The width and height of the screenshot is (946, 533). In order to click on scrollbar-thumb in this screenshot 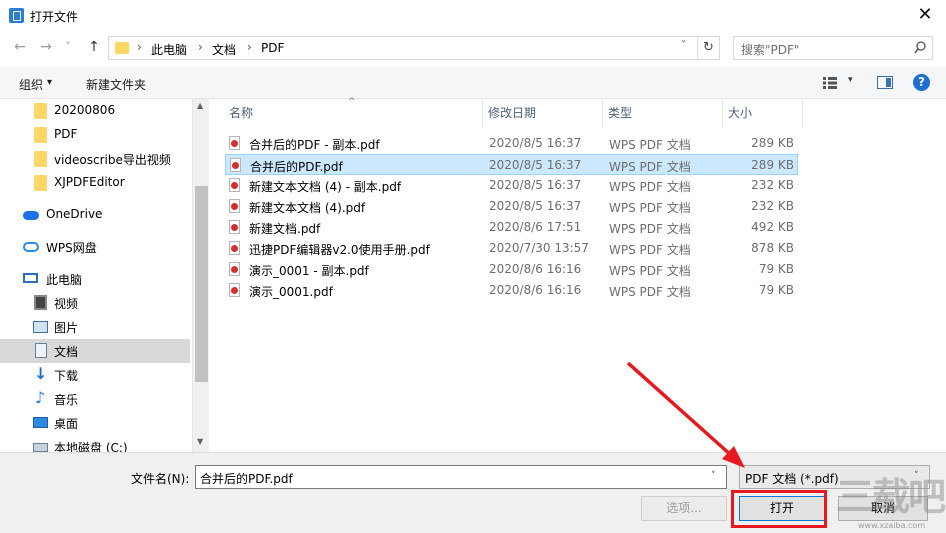, I will do `click(201, 284)`.